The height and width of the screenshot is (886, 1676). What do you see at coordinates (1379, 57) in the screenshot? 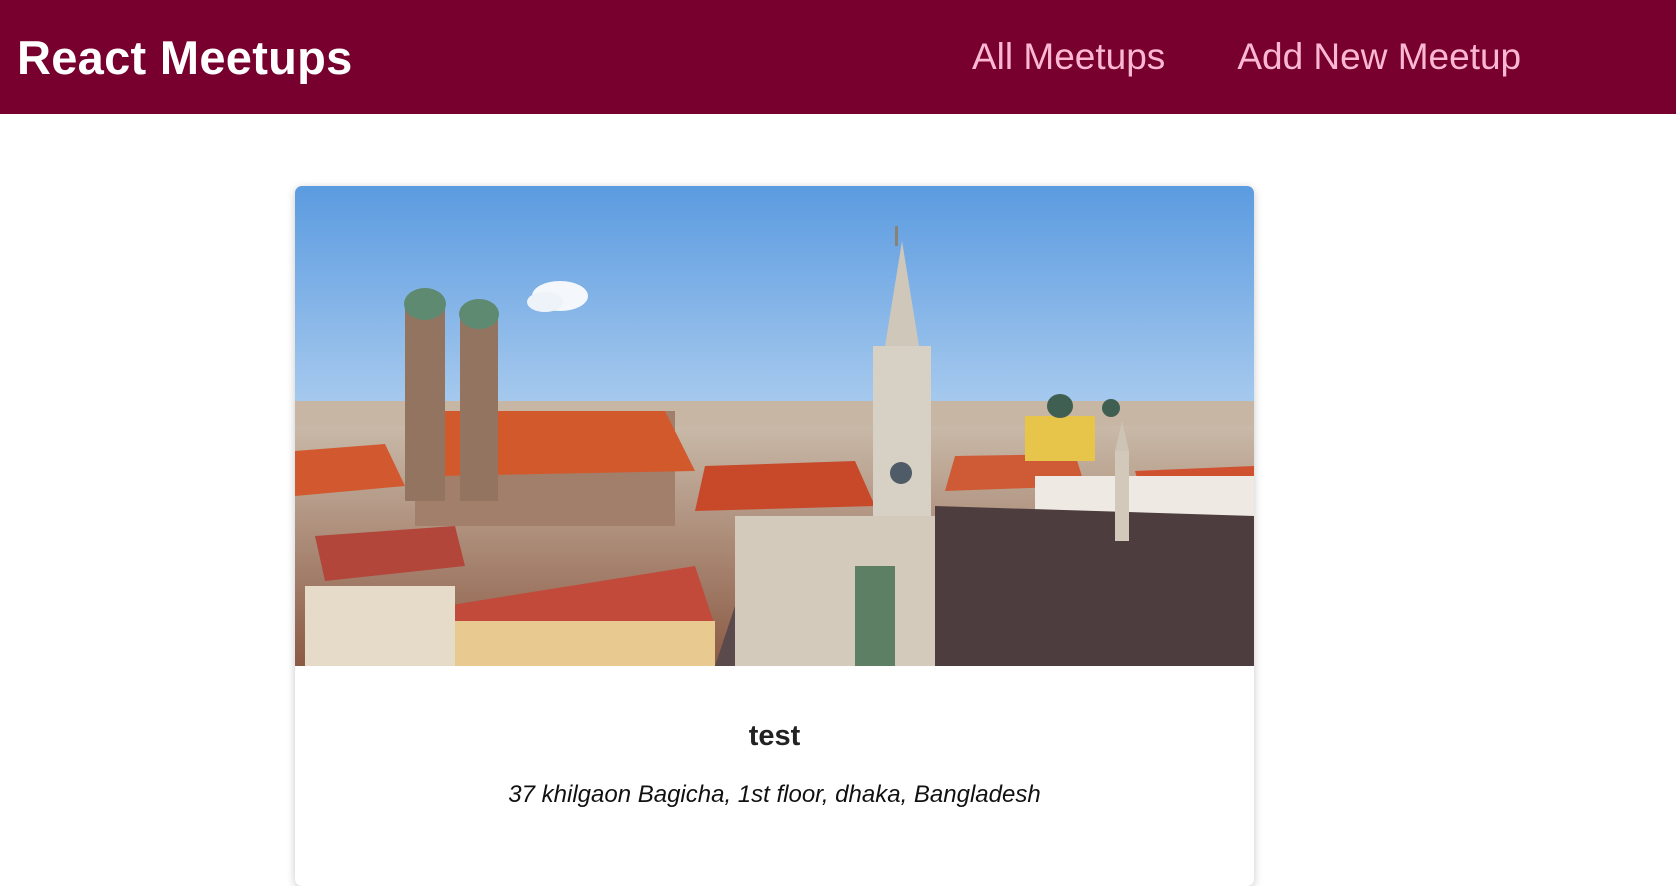
I see `nav-link-add-new-meetup: Add New Meetup` at bounding box center [1379, 57].